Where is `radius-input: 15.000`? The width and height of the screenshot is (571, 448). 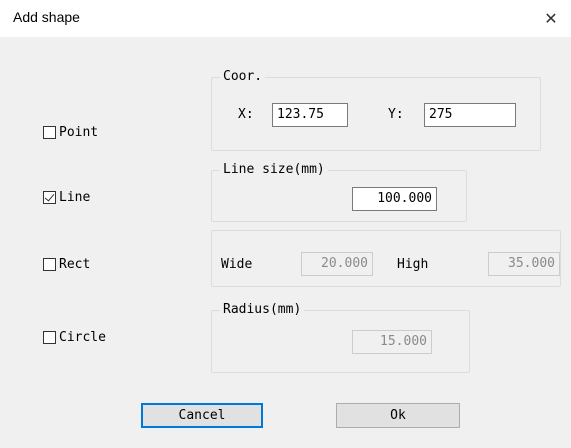 radius-input: 15.000 is located at coordinates (392, 342).